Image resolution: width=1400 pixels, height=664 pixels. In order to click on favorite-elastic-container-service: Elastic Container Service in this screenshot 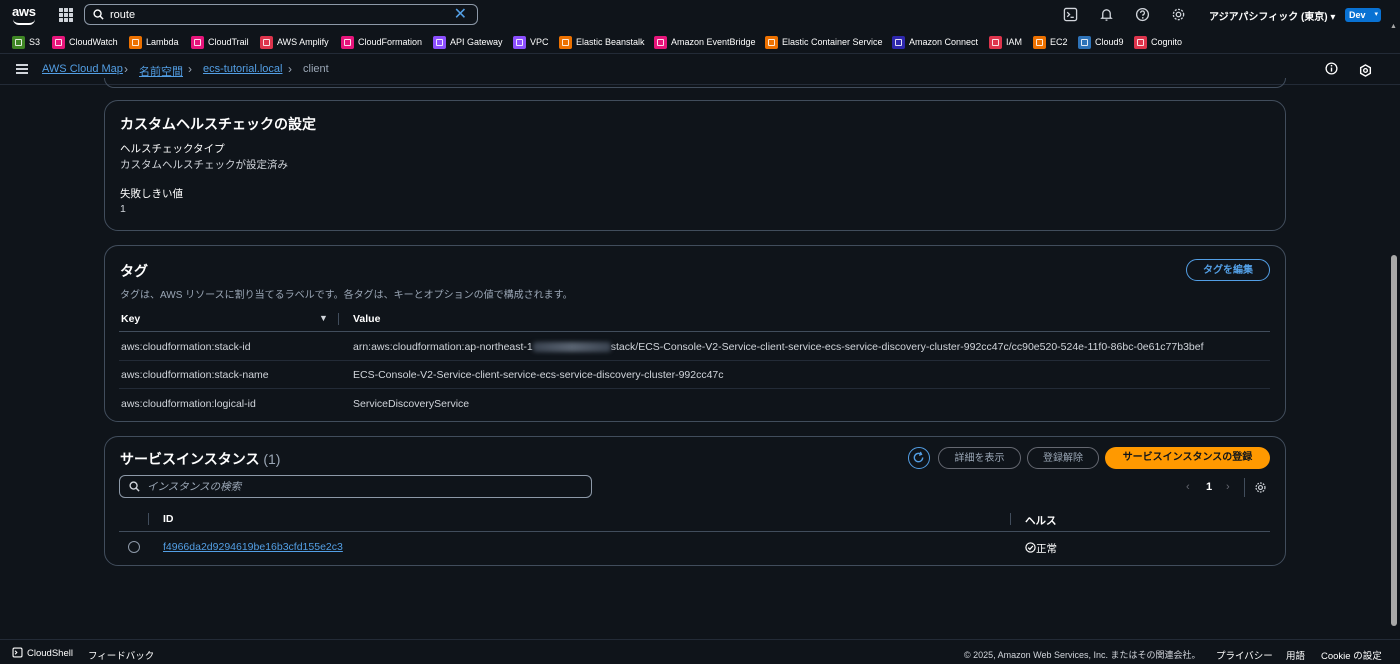, I will do `click(824, 42)`.